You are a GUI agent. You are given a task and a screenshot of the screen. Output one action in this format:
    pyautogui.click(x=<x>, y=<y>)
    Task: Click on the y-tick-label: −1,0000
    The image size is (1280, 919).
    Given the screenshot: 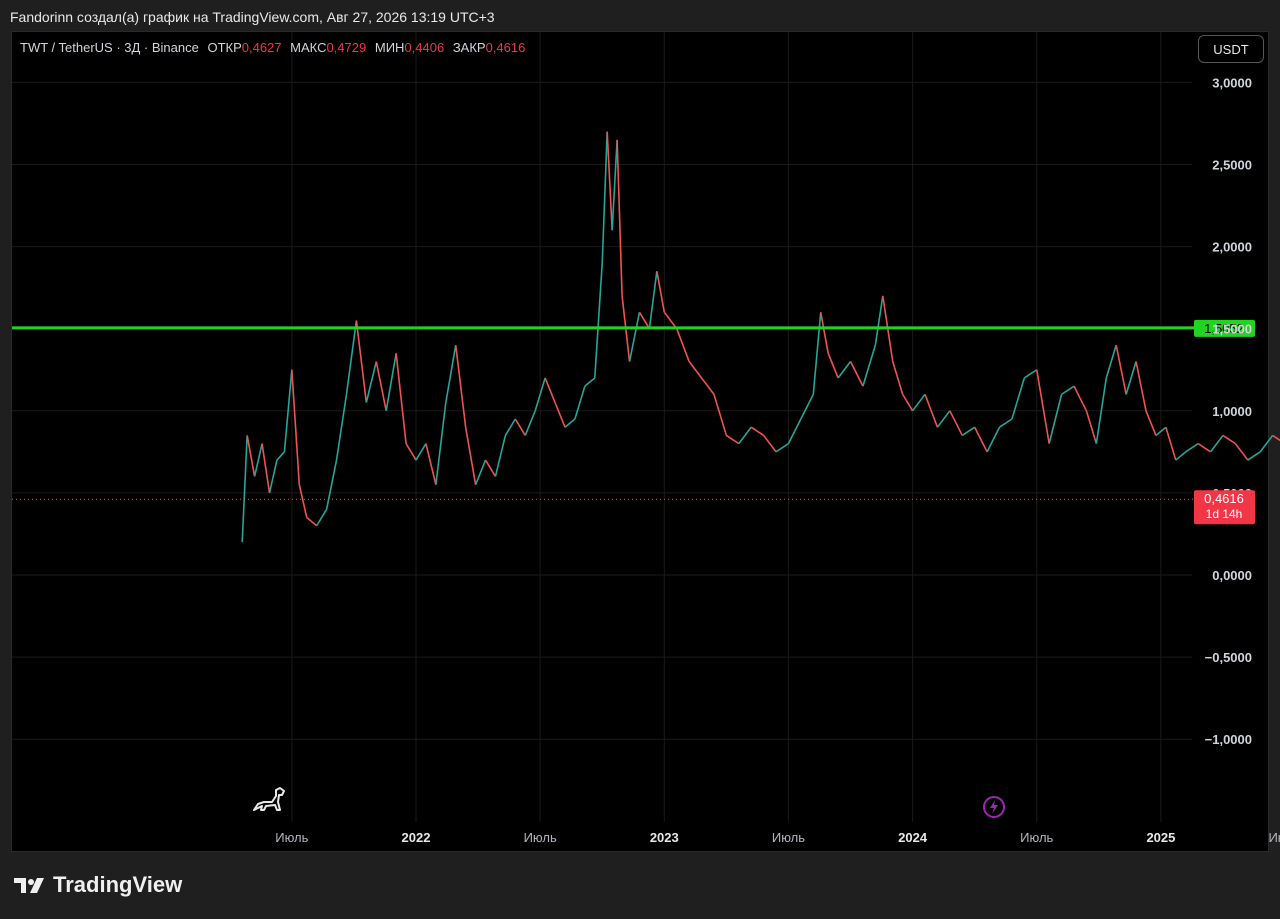 What is the action you would take?
    pyautogui.click(x=1228, y=739)
    